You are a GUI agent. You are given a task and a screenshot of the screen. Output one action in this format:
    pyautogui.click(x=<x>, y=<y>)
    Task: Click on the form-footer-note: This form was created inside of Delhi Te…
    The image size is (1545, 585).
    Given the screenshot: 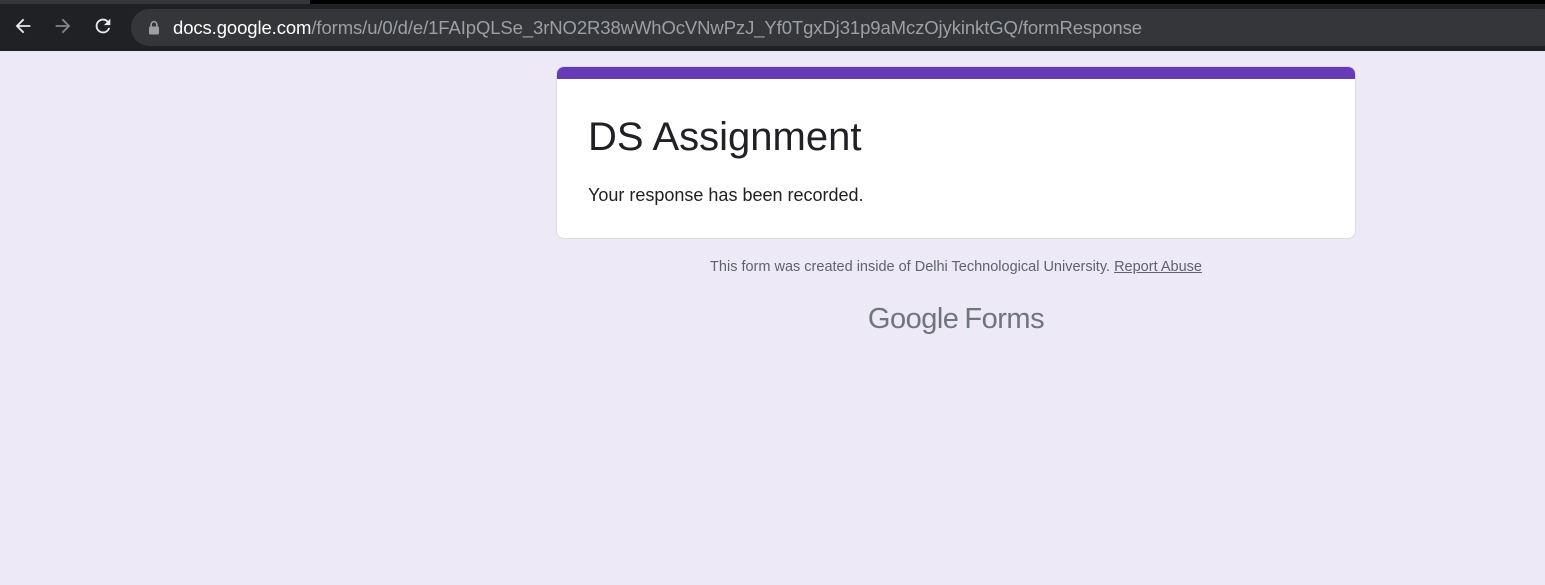 What is the action you would take?
    pyautogui.click(x=956, y=267)
    